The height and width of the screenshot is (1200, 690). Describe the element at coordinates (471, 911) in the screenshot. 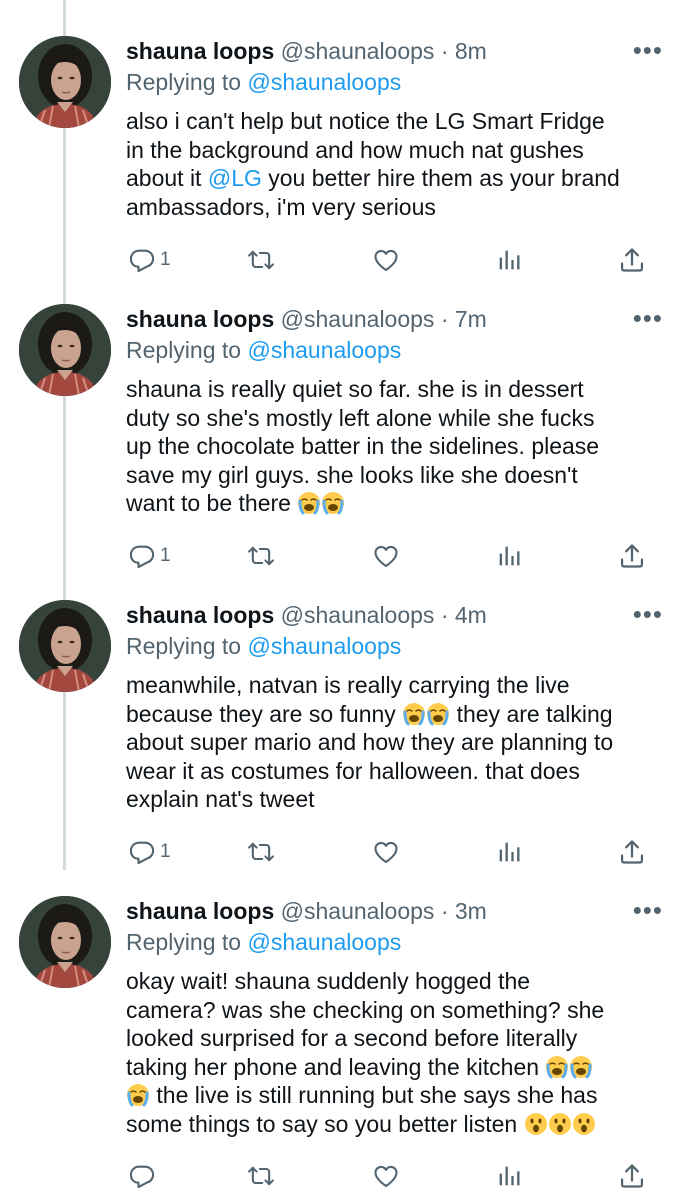

I see `timestamp: 3m` at that location.